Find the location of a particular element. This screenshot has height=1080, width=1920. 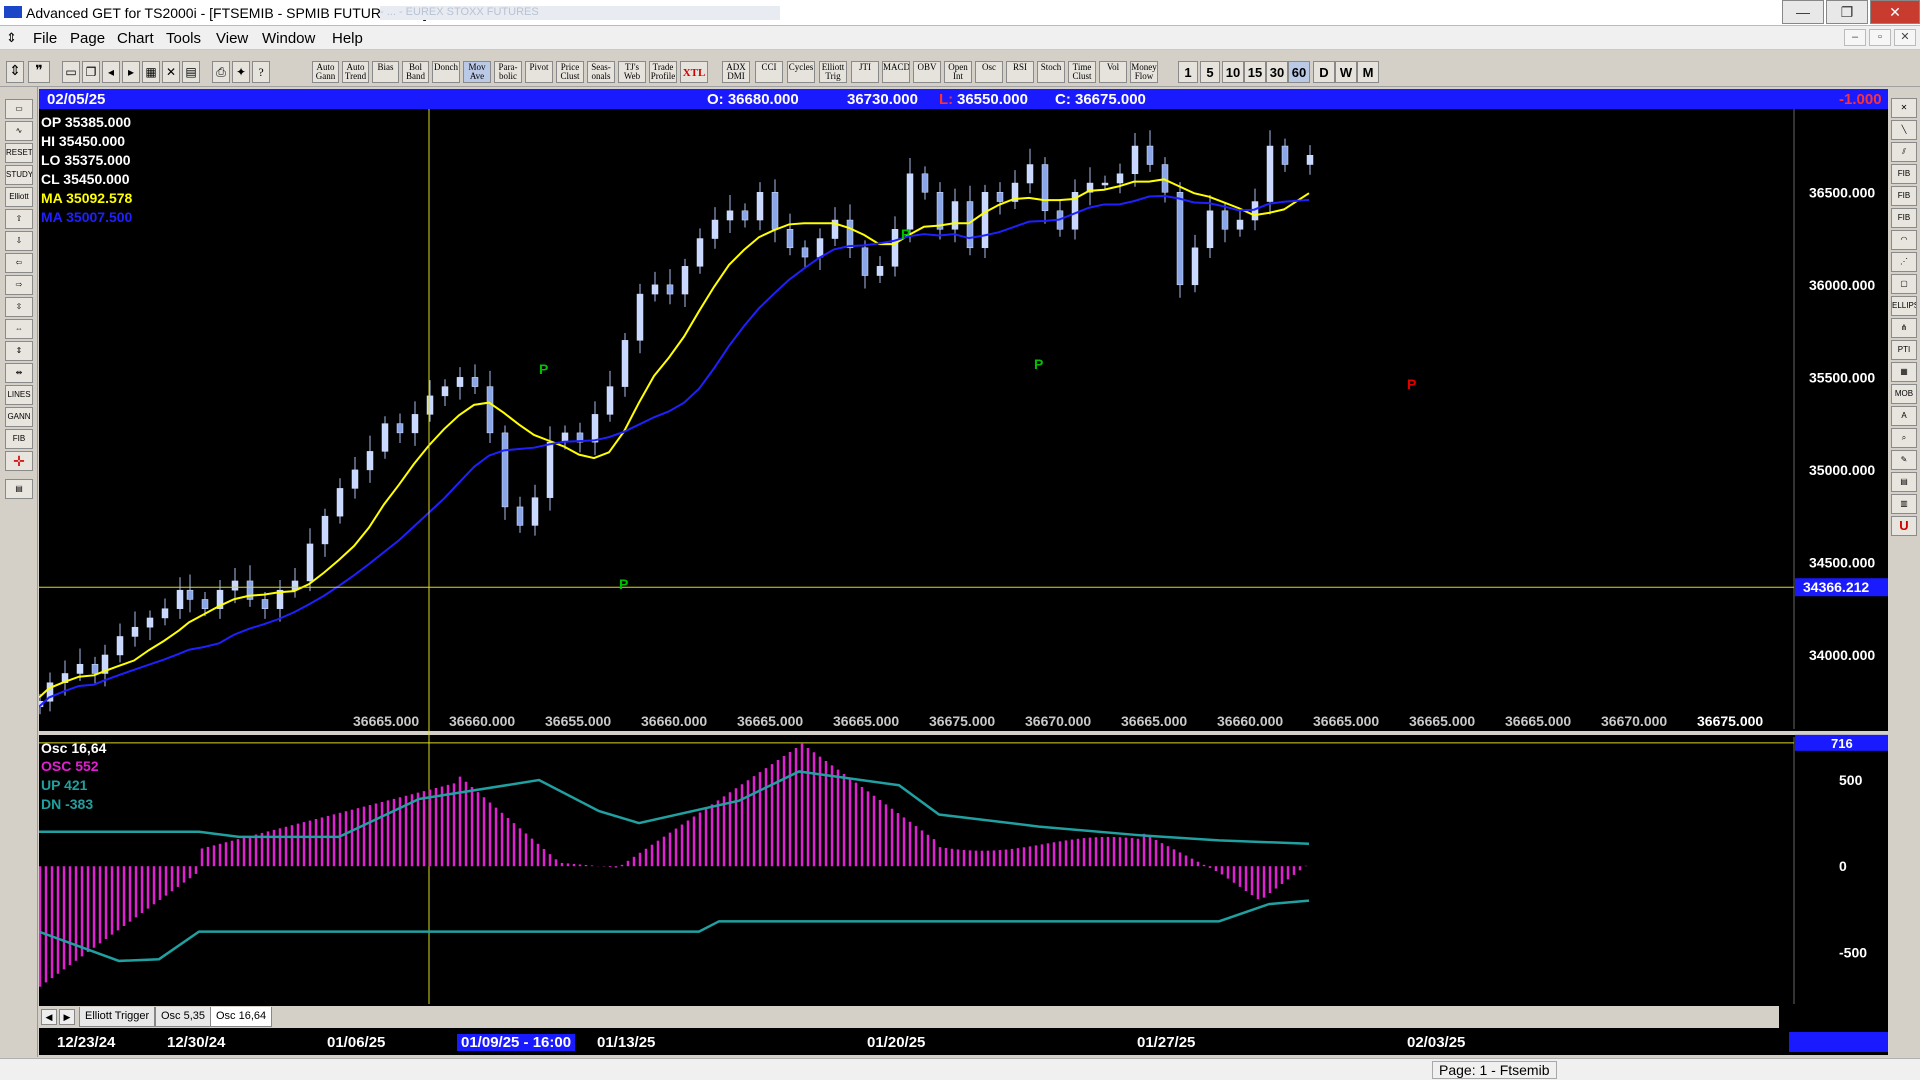

print-icon: ⎙ is located at coordinates (221, 72).